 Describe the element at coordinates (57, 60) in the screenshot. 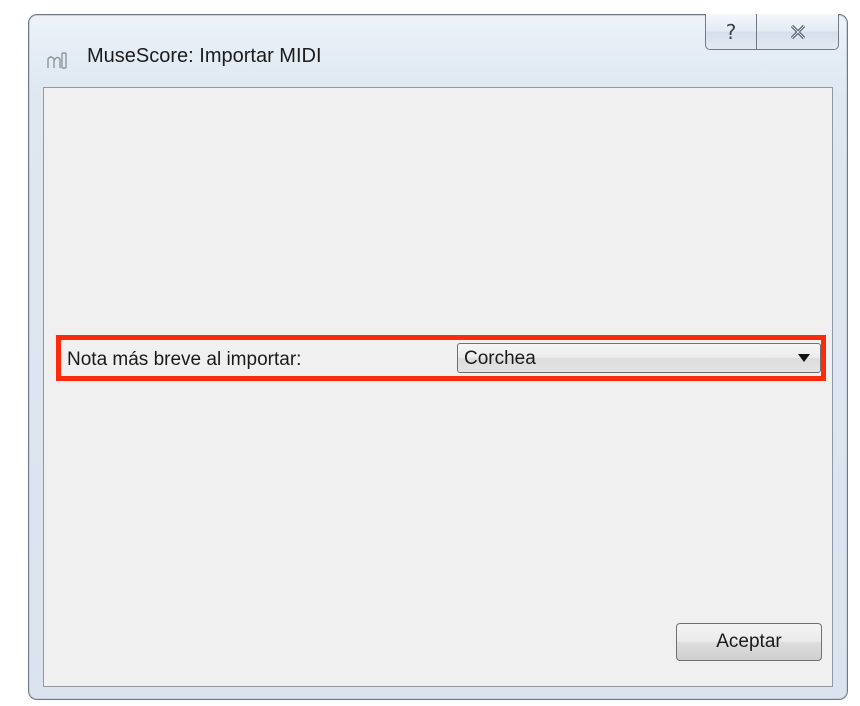

I see `musescore-logo-icon` at that location.